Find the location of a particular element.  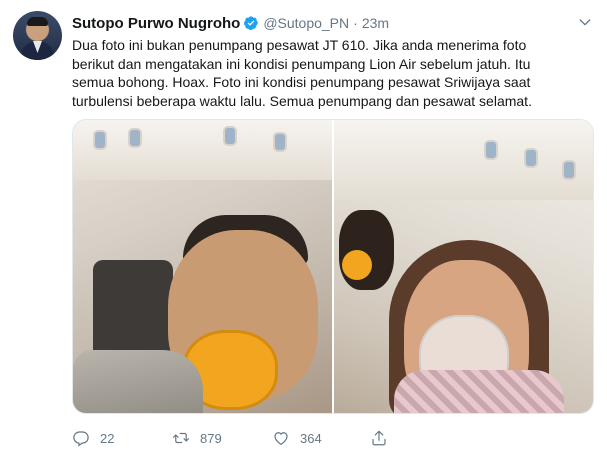

retweet-button: 879 is located at coordinates (197, 438).